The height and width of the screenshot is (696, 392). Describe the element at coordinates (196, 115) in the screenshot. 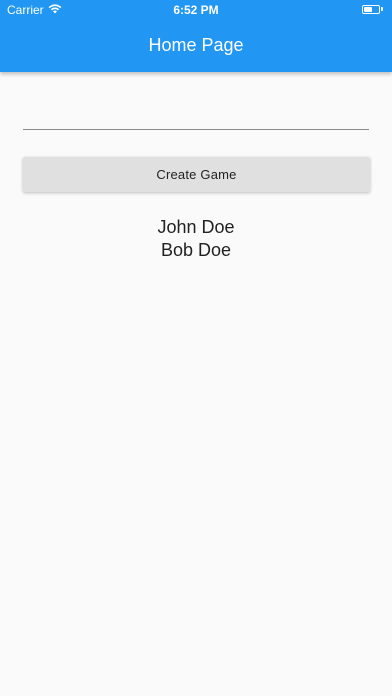

I see `game-name-input` at that location.